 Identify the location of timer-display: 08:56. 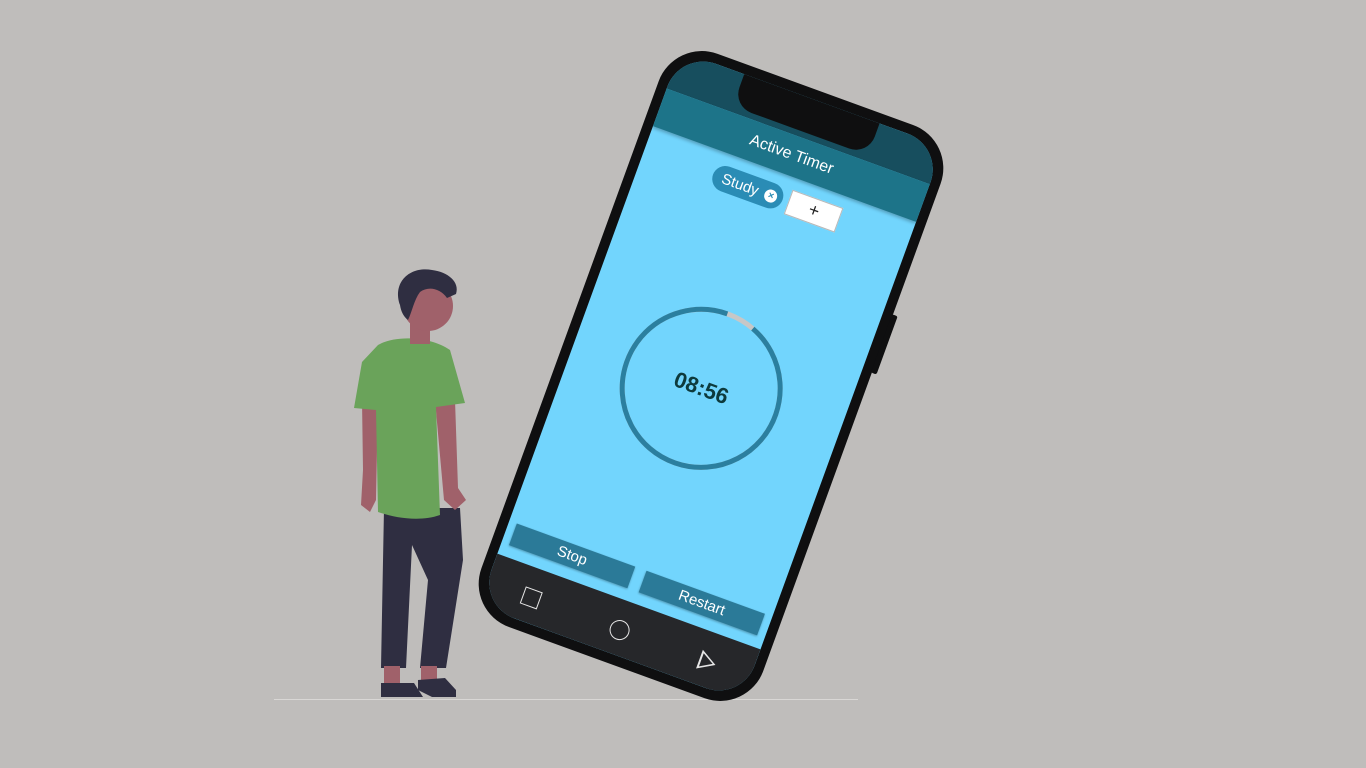
(701, 388).